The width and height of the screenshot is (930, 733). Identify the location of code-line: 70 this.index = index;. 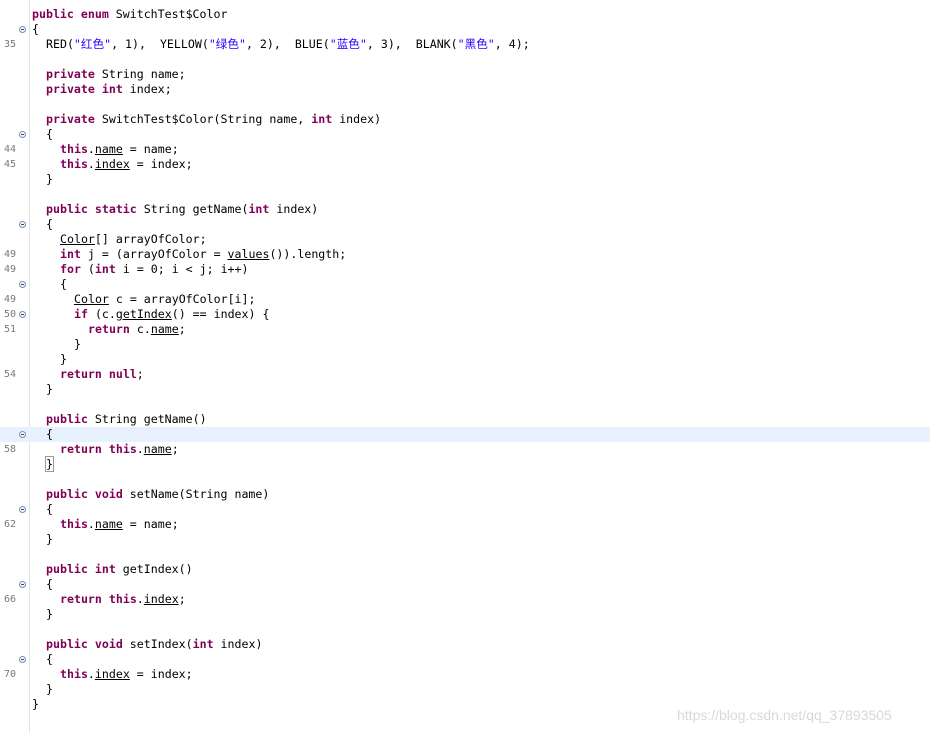
(465, 674).